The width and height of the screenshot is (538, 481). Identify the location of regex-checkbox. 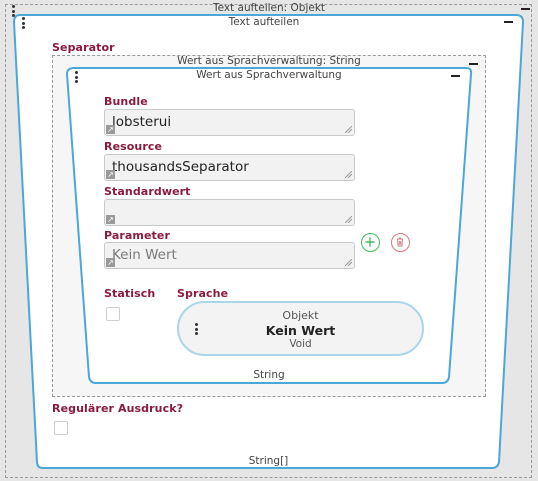
(61, 428).